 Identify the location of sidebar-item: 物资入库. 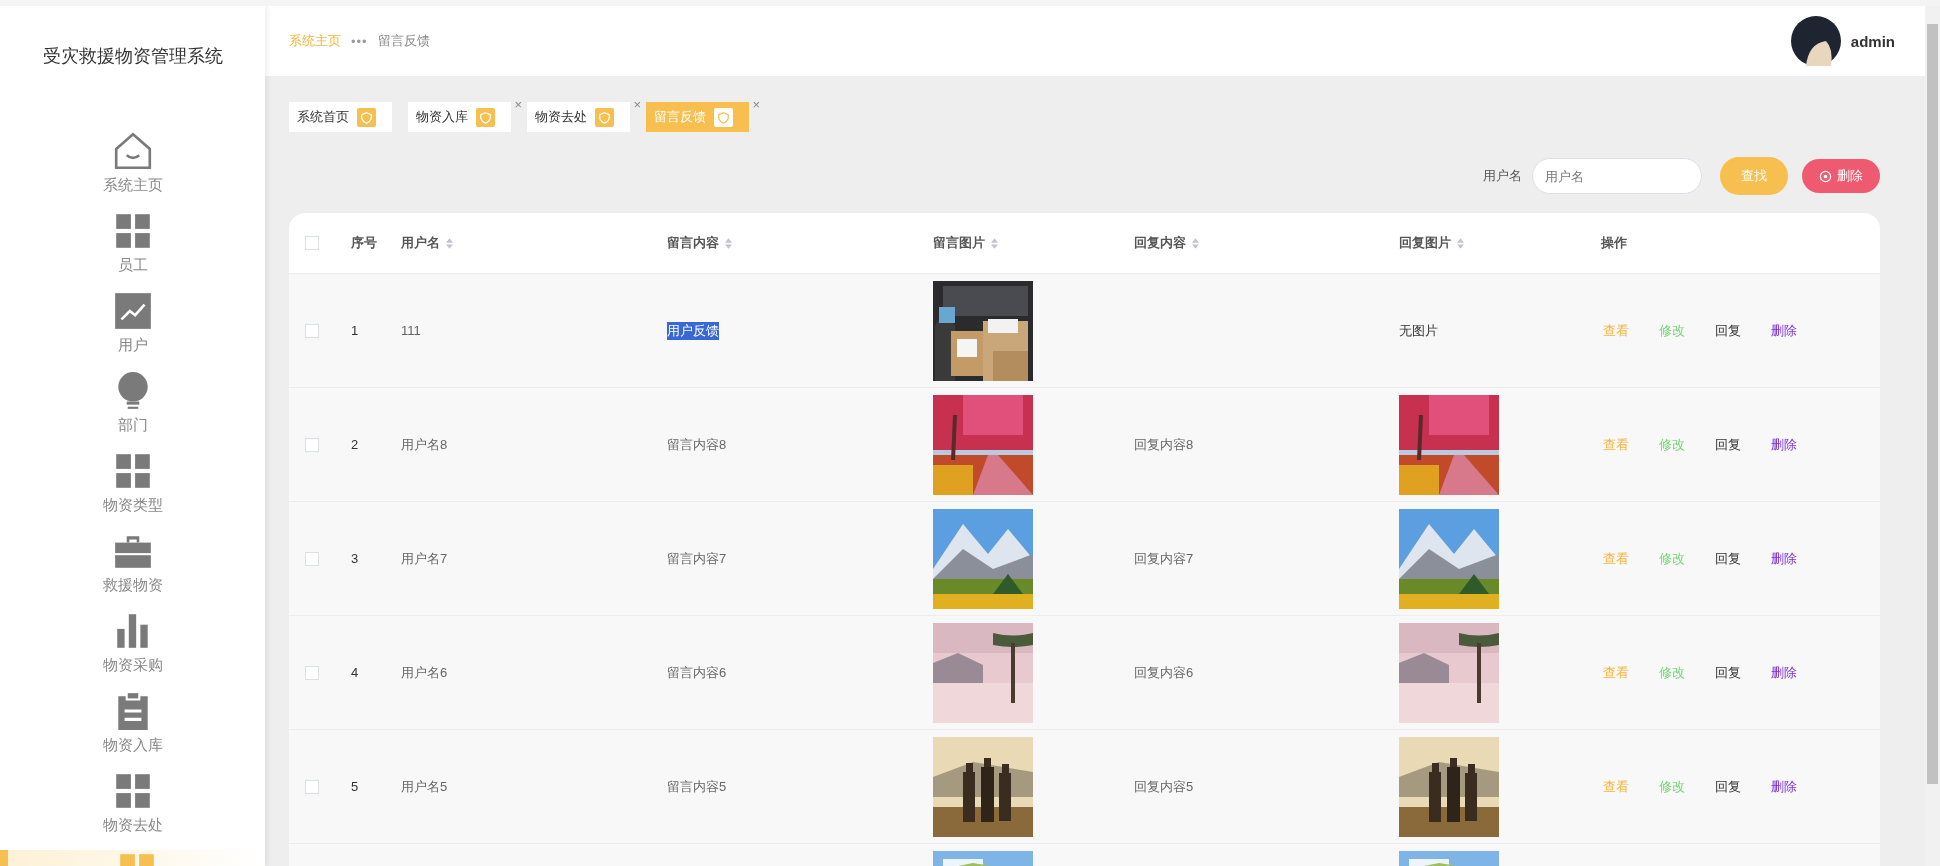
(132, 730).